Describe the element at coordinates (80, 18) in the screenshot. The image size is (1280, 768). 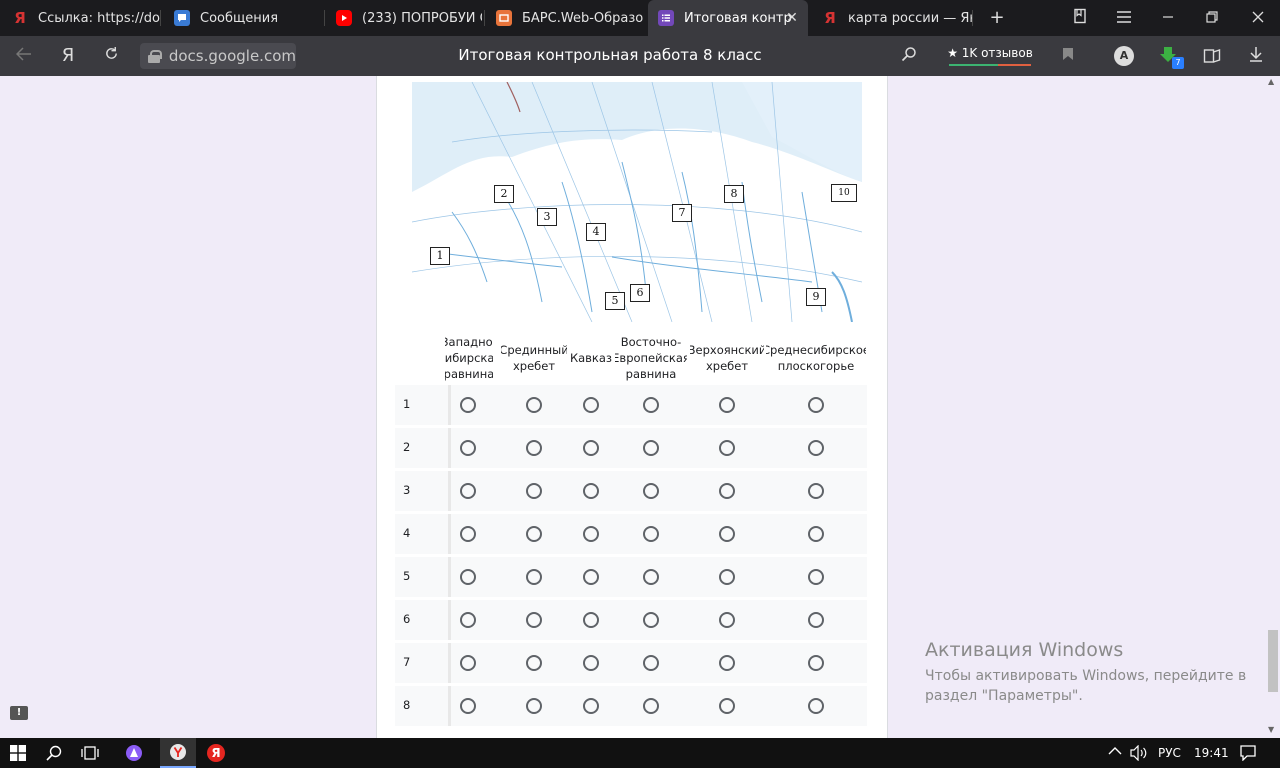
I see `tab-link-docs: Я Ссылка: https://docs` at that location.